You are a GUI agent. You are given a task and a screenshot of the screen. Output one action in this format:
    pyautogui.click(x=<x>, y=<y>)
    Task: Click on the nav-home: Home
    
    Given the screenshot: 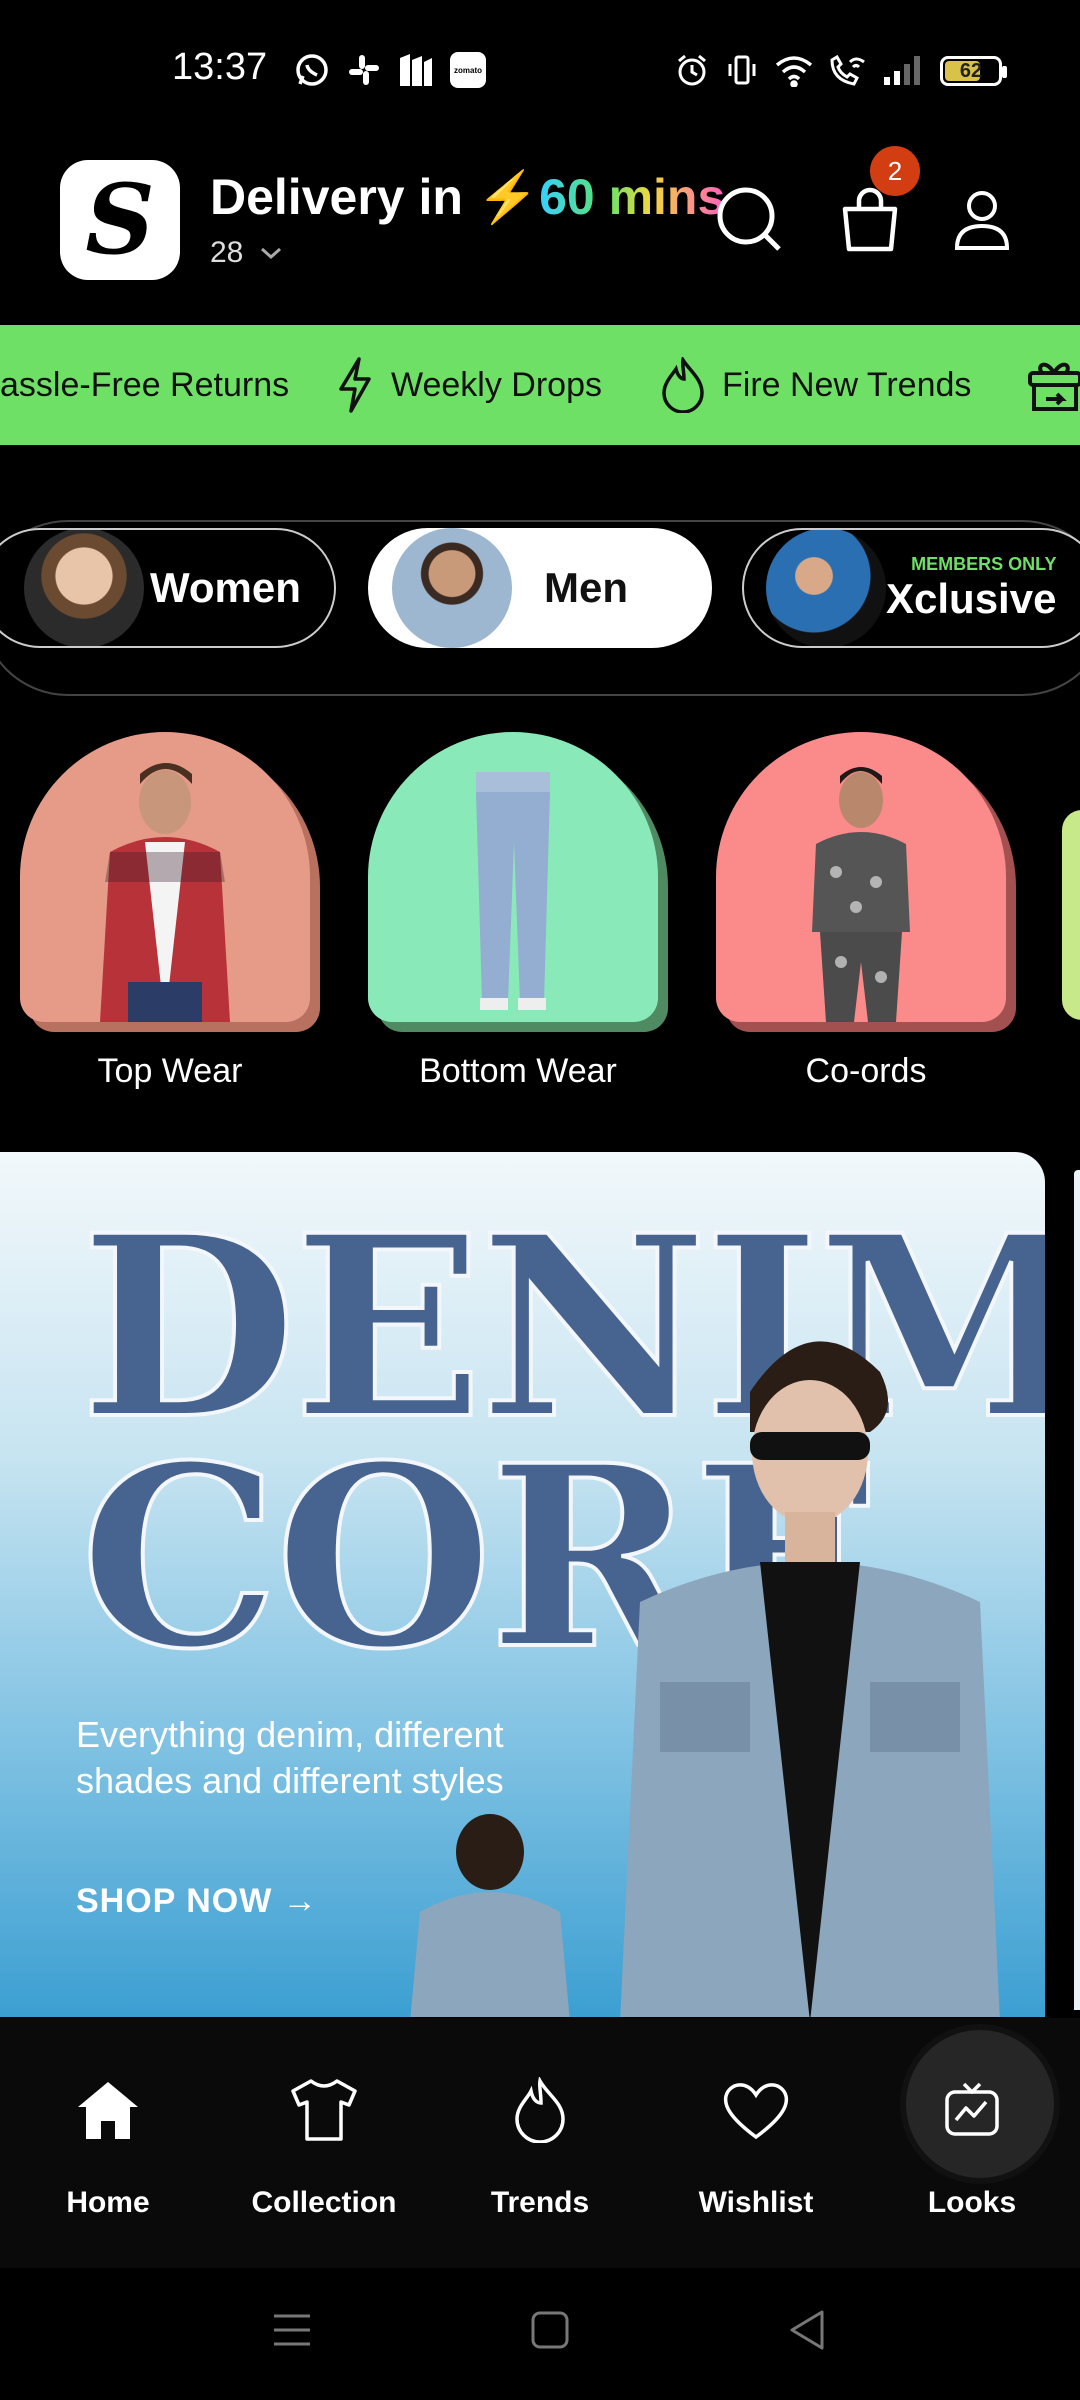 What is the action you would take?
    pyautogui.click(x=108, y=2145)
    